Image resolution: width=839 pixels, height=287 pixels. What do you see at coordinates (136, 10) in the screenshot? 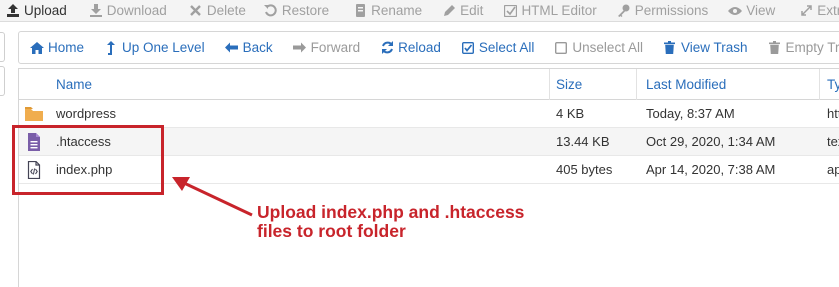
I see `download-label: Download` at bounding box center [136, 10].